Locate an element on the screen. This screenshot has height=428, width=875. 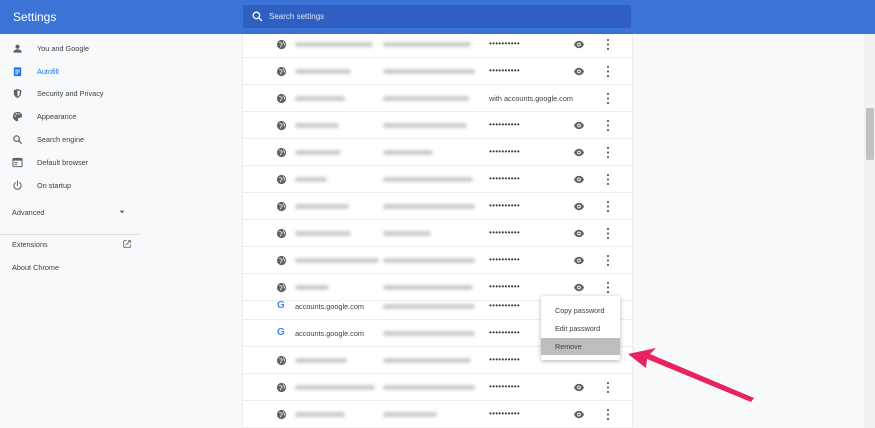
sidebar-item-label: Security and Privacy is located at coordinates (70, 93).